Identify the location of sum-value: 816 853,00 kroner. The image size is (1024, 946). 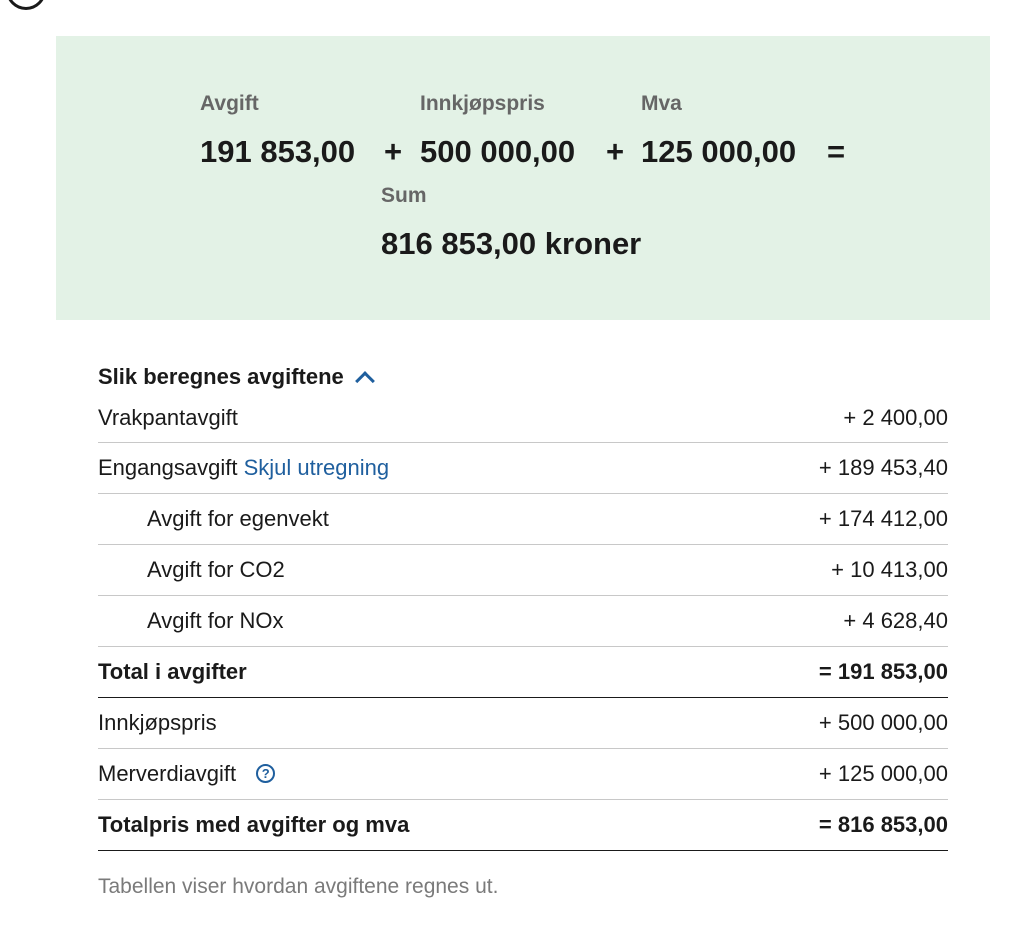
(511, 243).